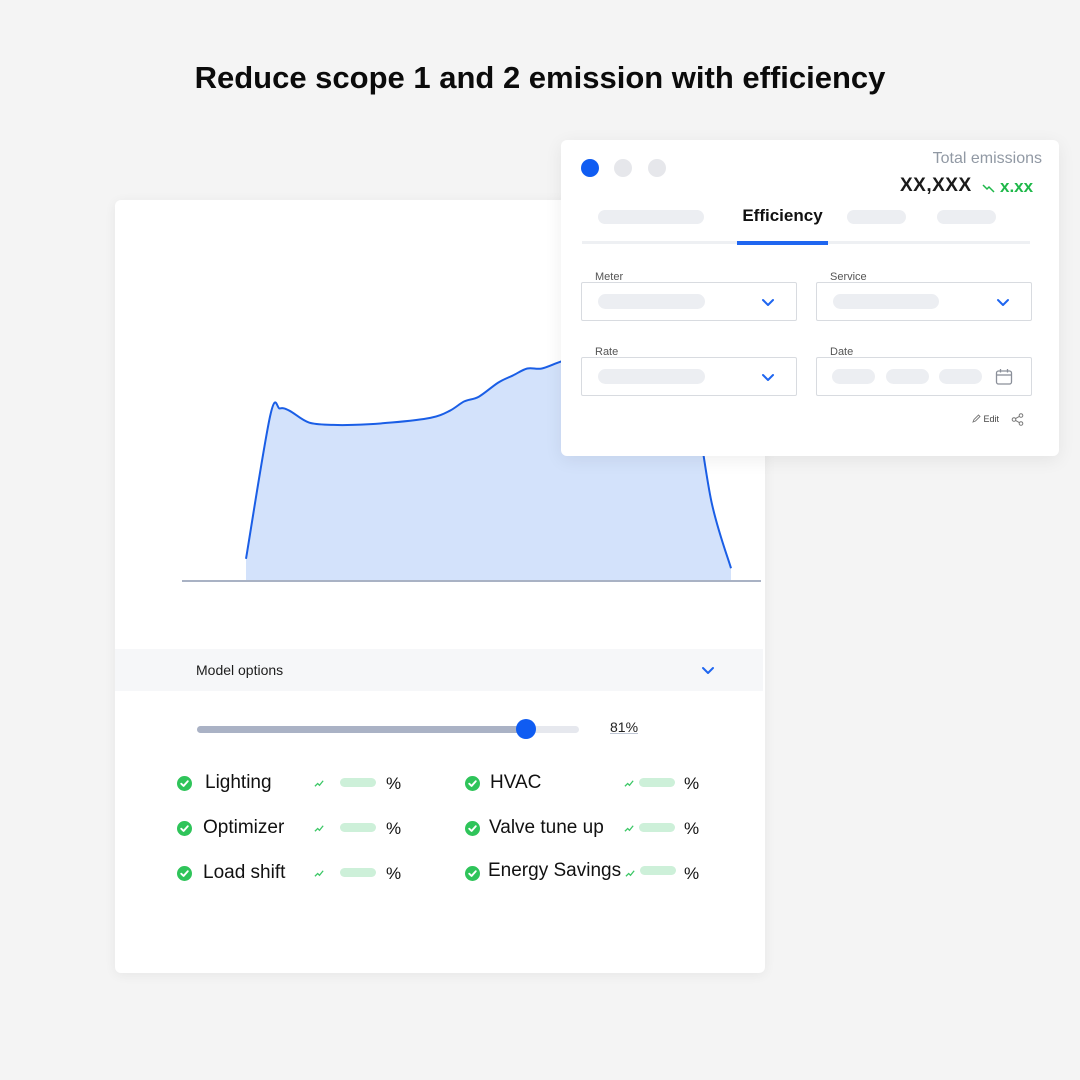  I want to click on service-select, so click(924, 301).